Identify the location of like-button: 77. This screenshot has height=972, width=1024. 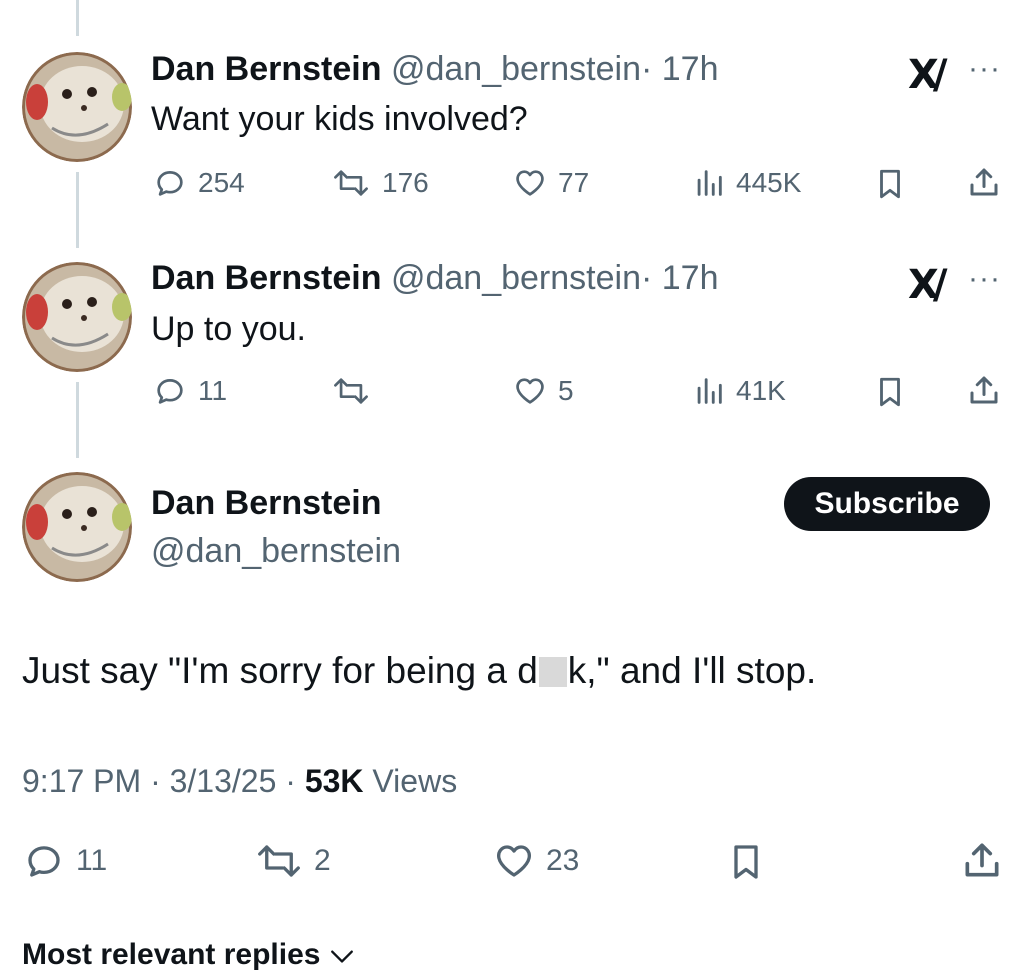
(550, 183).